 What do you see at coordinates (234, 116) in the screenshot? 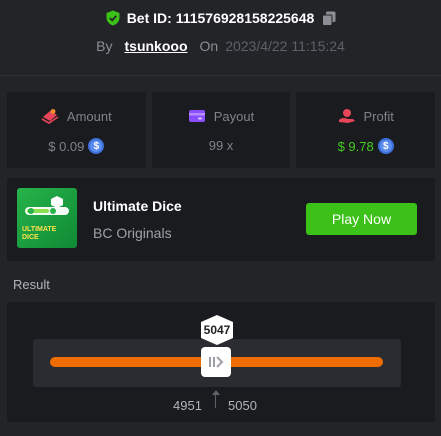
I see `payout-label: Payout` at bounding box center [234, 116].